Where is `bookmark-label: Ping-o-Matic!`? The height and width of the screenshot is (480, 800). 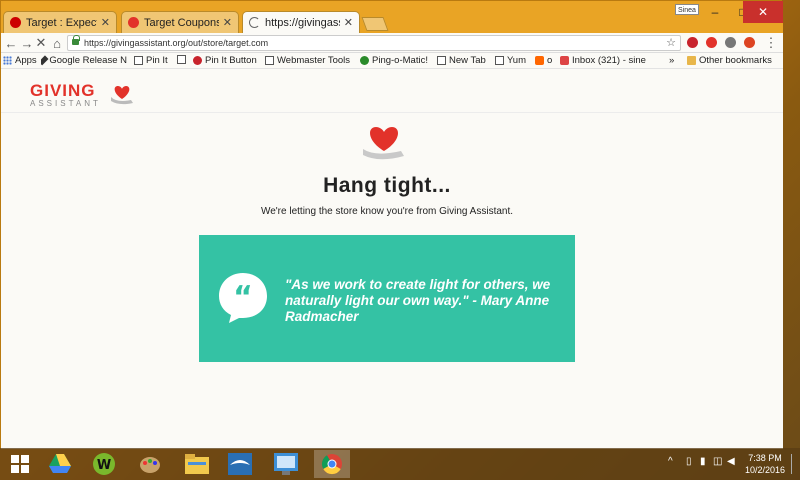
bookmark-label: Ping-o-Matic! is located at coordinates (400, 60).